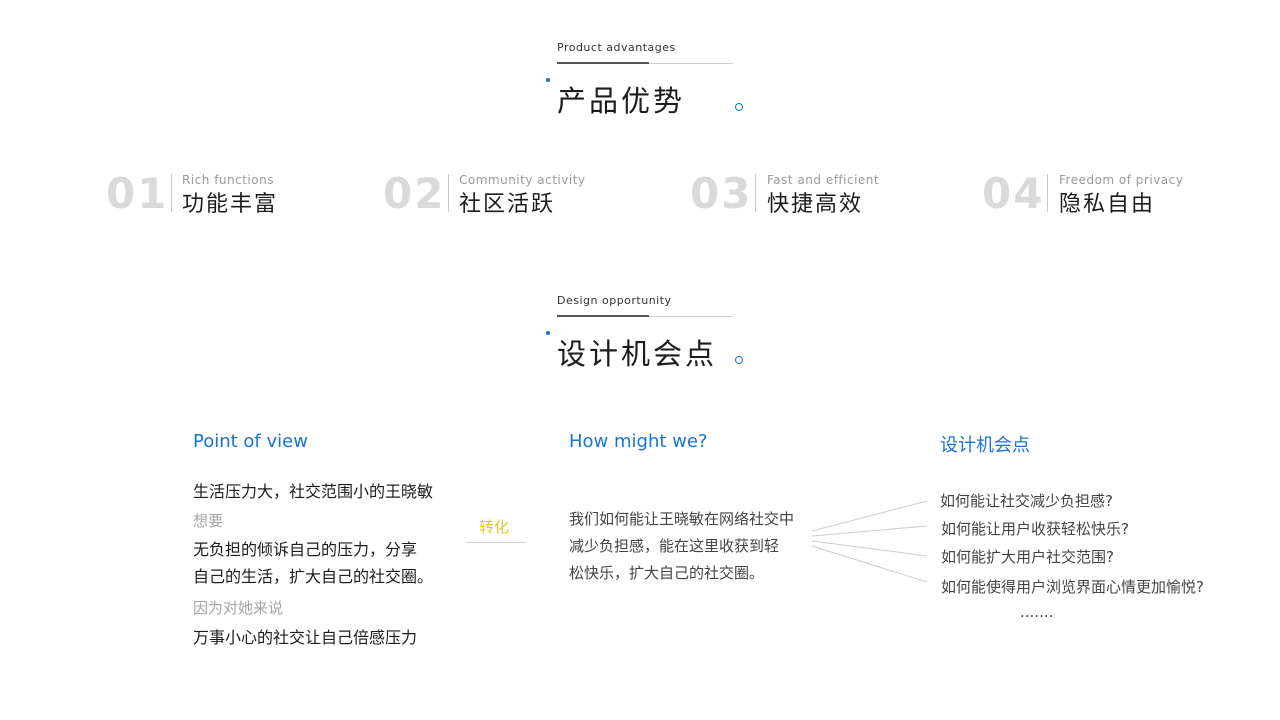 The height and width of the screenshot is (720, 1280). What do you see at coordinates (1027, 557) in the screenshot?
I see `opportunity-question-3: 如何能扩大用户社交范围?` at bounding box center [1027, 557].